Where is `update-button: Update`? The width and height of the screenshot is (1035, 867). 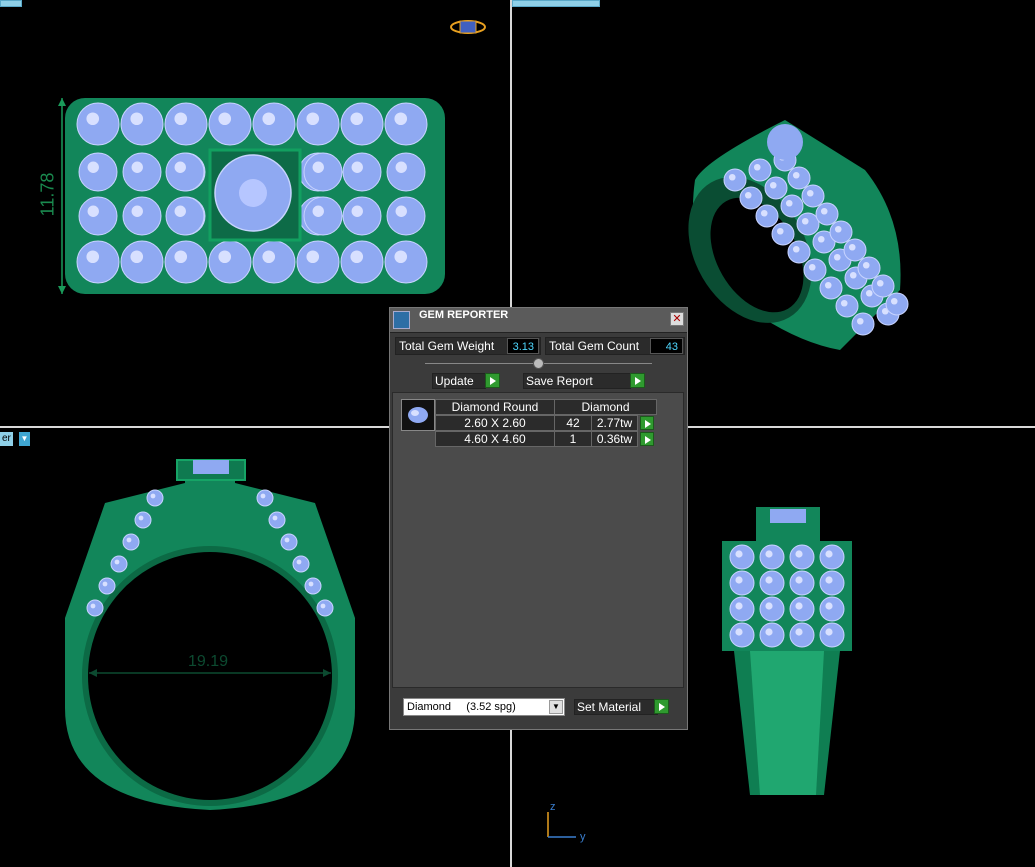
update-button: Update is located at coordinates (459, 381).